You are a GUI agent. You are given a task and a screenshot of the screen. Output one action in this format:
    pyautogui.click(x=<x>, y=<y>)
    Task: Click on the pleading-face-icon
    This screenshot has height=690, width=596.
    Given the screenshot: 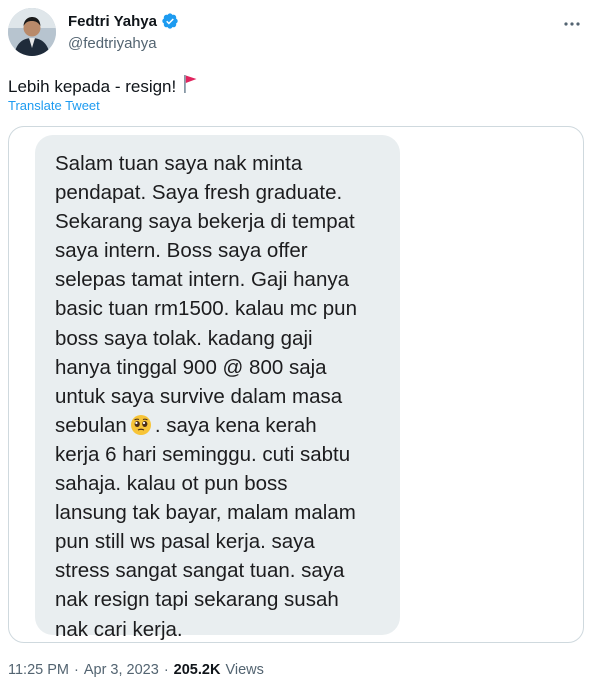 What is the action you would take?
    pyautogui.click(x=141, y=425)
    